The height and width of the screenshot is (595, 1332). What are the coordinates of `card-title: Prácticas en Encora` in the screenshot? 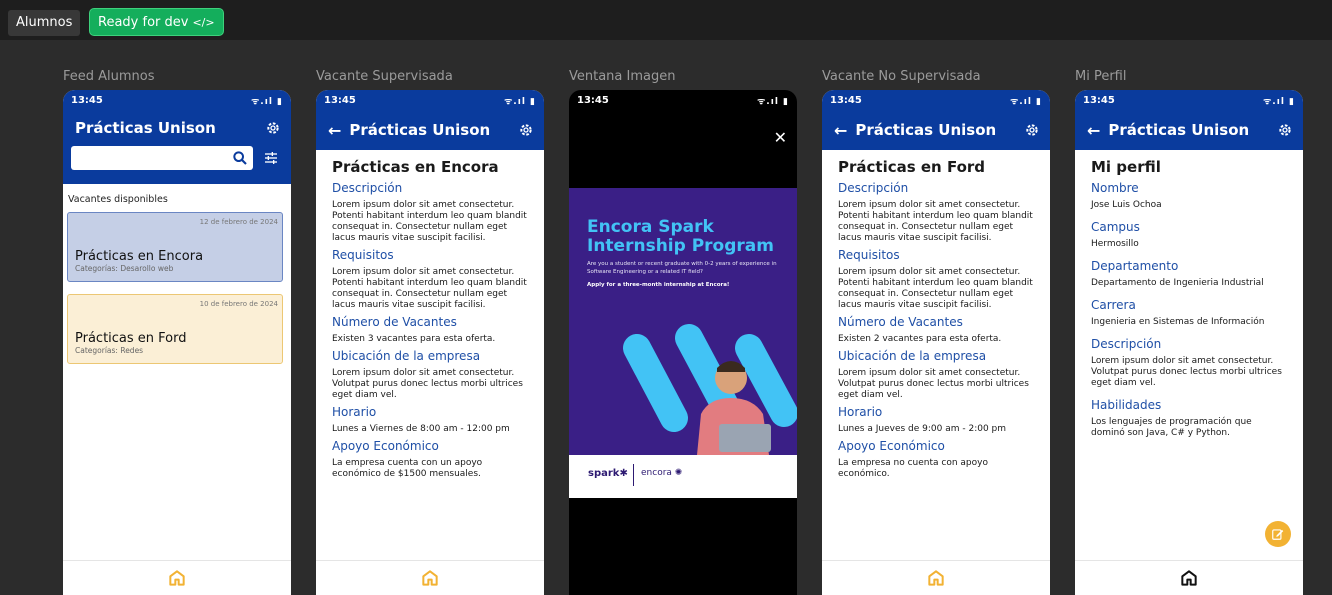 It's located at (139, 256).